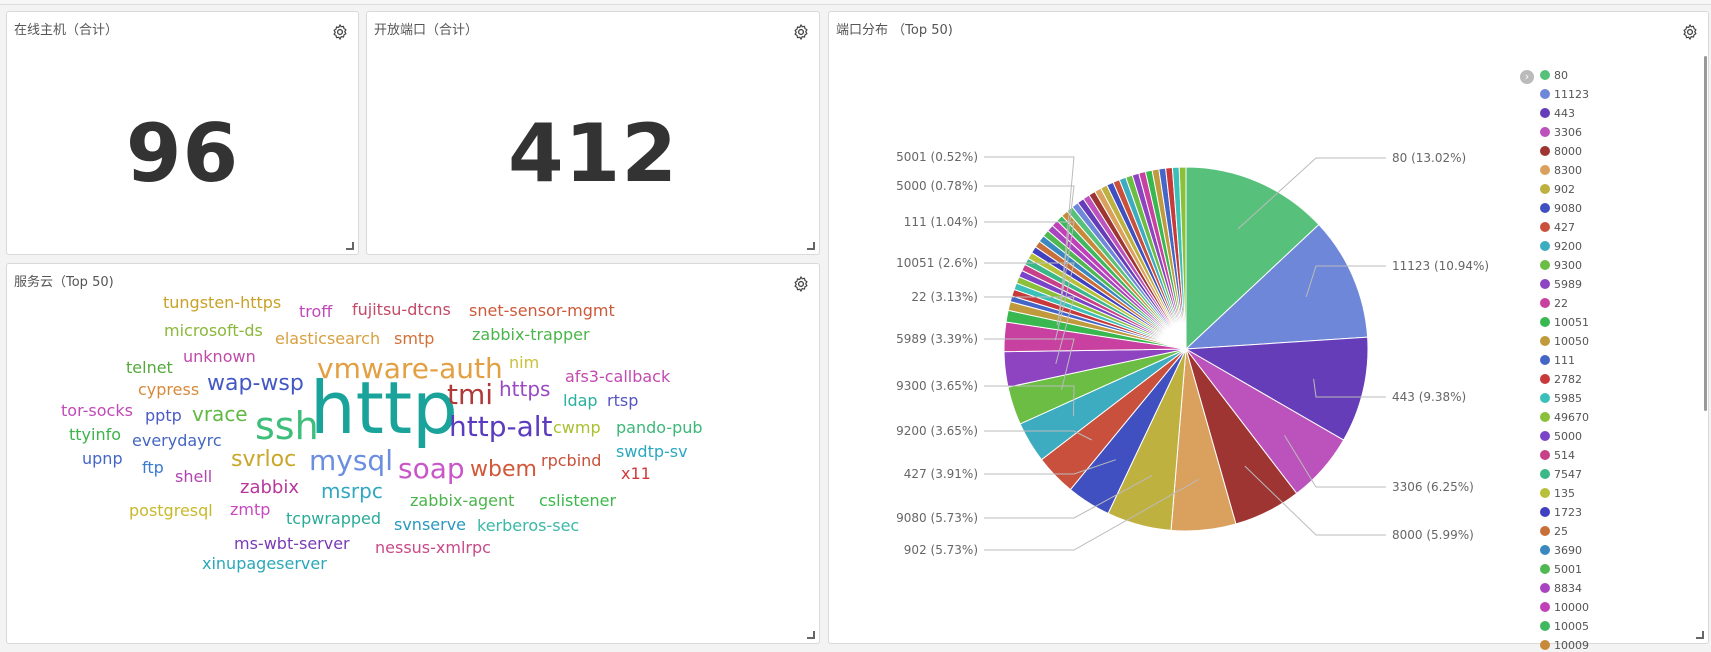  What do you see at coordinates (1564, 322) in the screenshot?
I see `legend-item: 10051` at bounding box center [1564, 322].